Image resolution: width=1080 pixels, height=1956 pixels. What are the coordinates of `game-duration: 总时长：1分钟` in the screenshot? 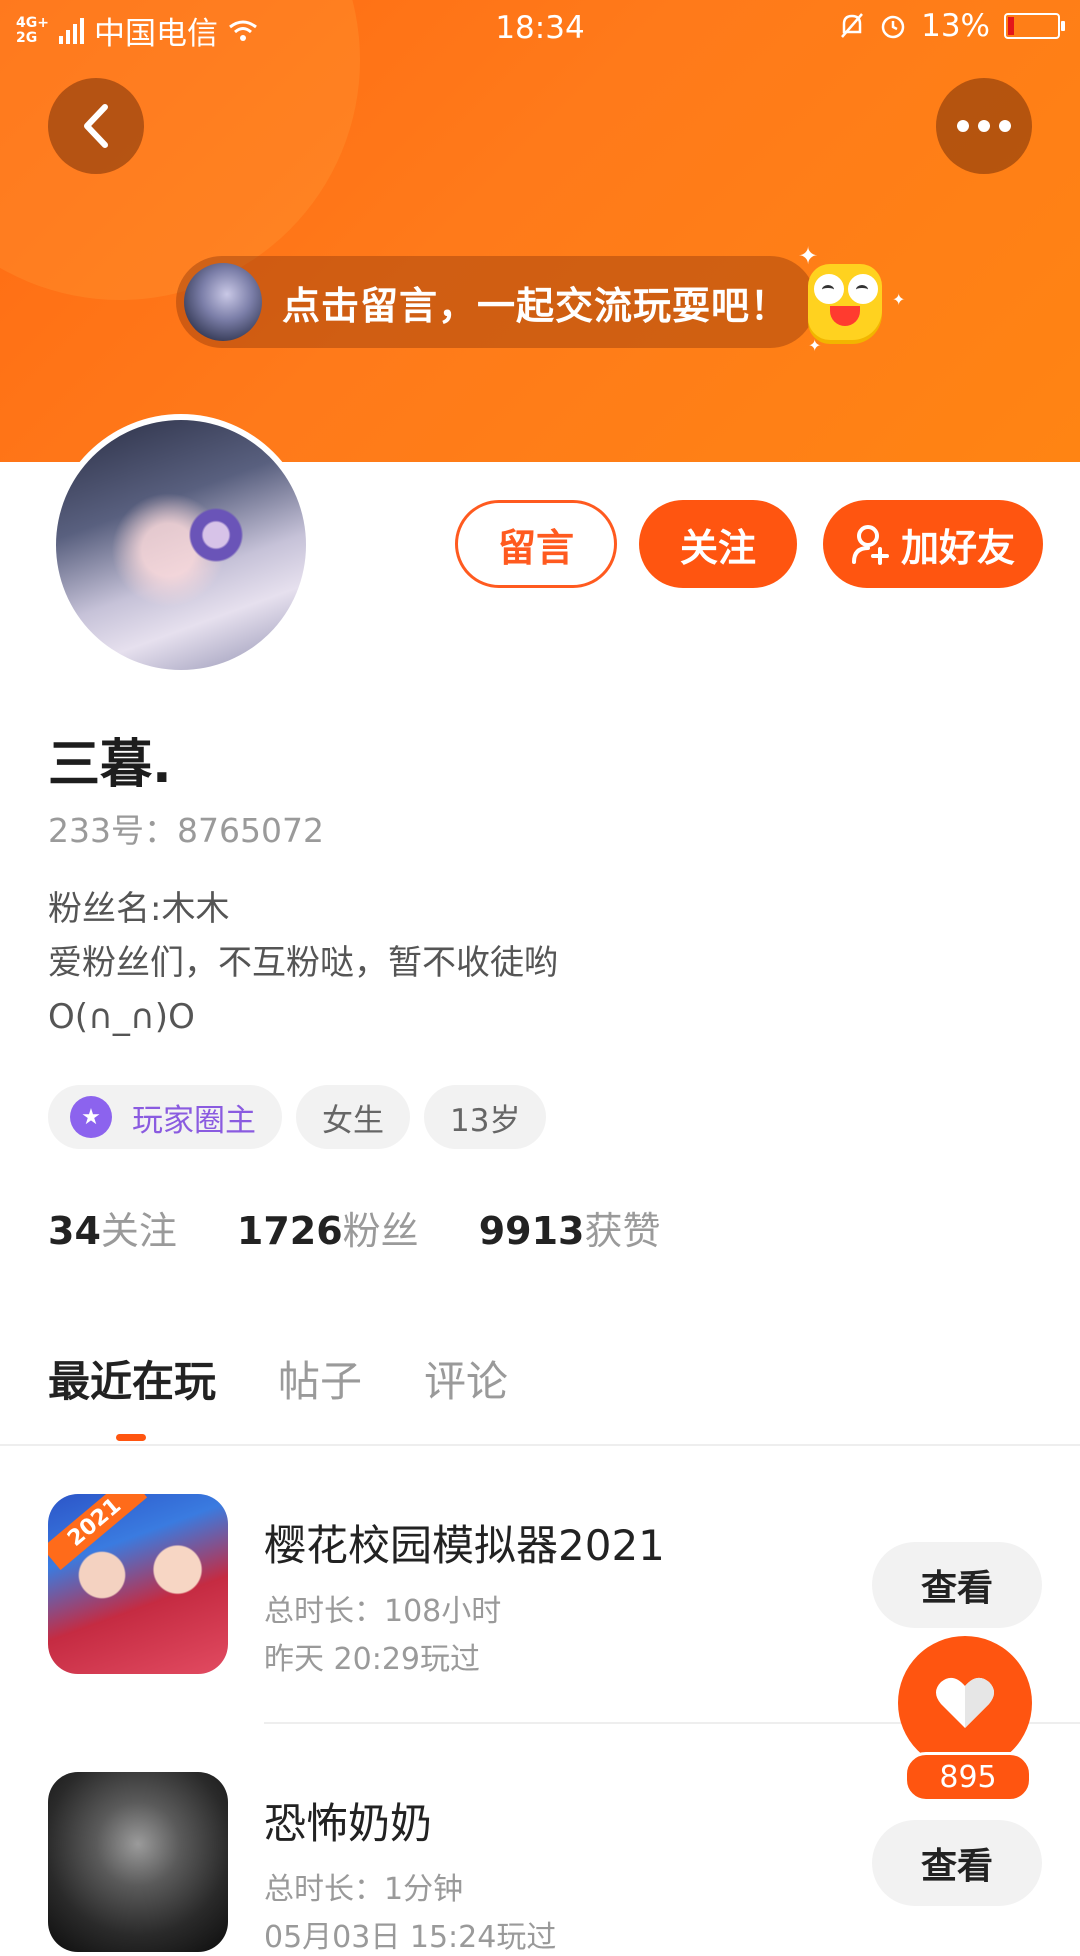 It's located at (364, 1889).